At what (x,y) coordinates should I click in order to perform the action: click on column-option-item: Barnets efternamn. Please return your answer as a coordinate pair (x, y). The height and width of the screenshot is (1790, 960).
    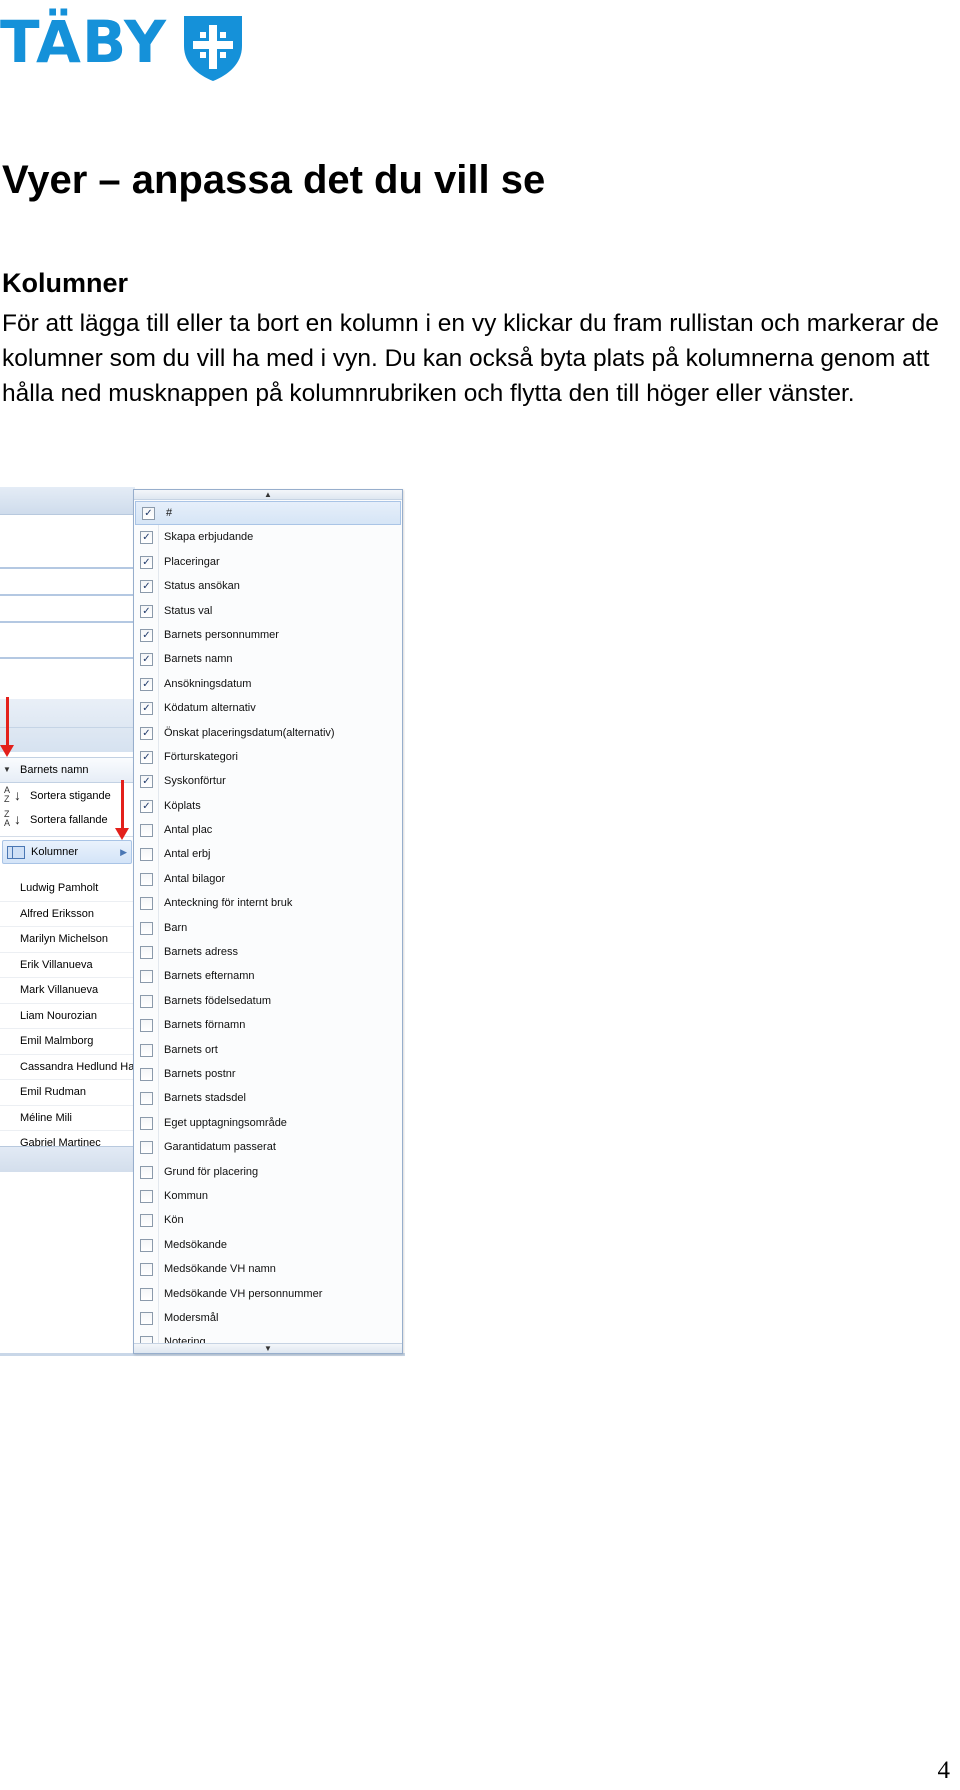
    Looking at the image, I should click on (268, 976).